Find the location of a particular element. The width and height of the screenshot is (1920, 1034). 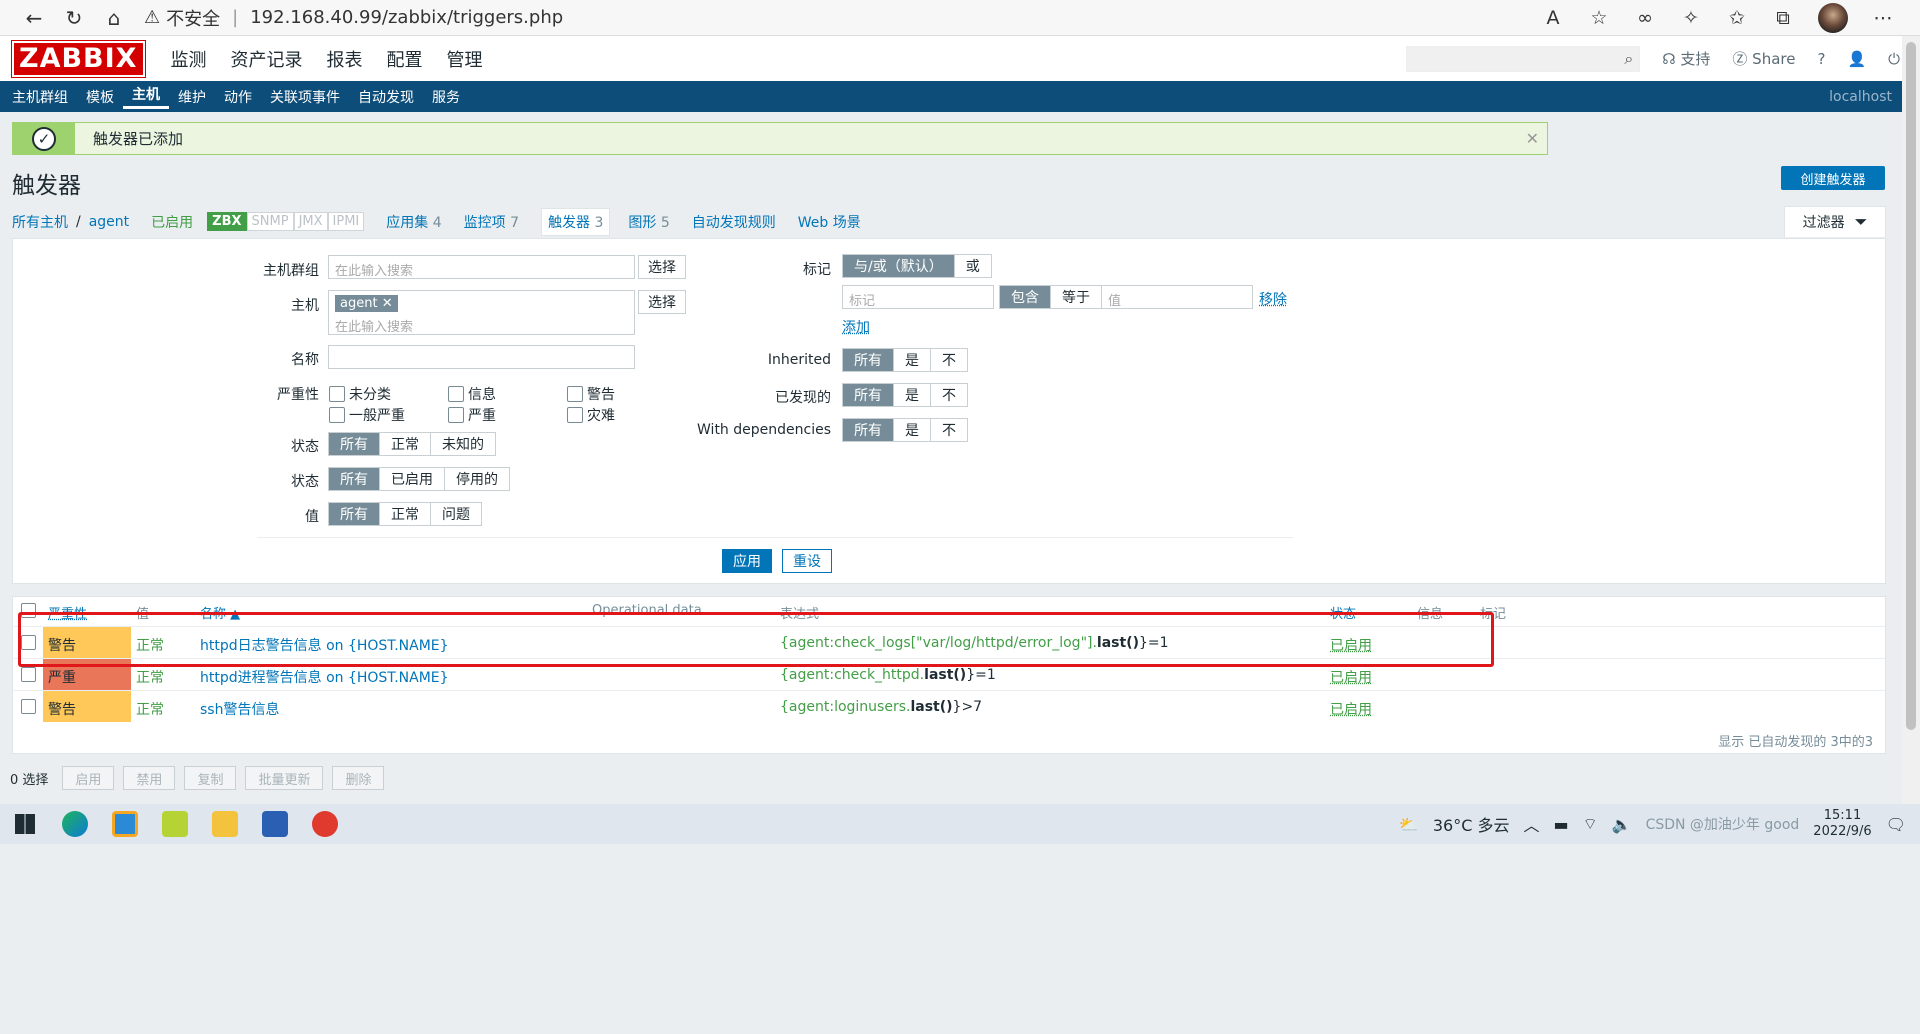

menu-administration: 管理 is located at coordinates (465, 59).